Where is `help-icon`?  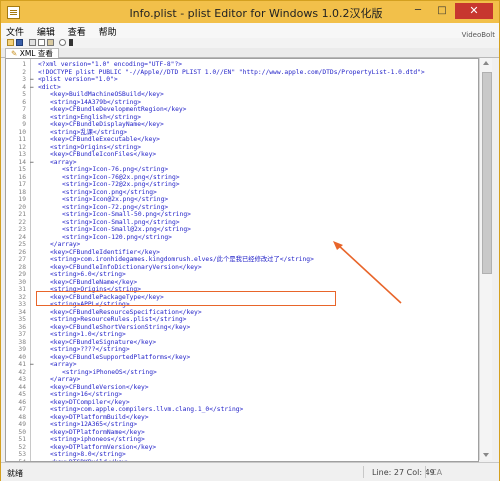 help-icon is located at coordinates (71, 42).